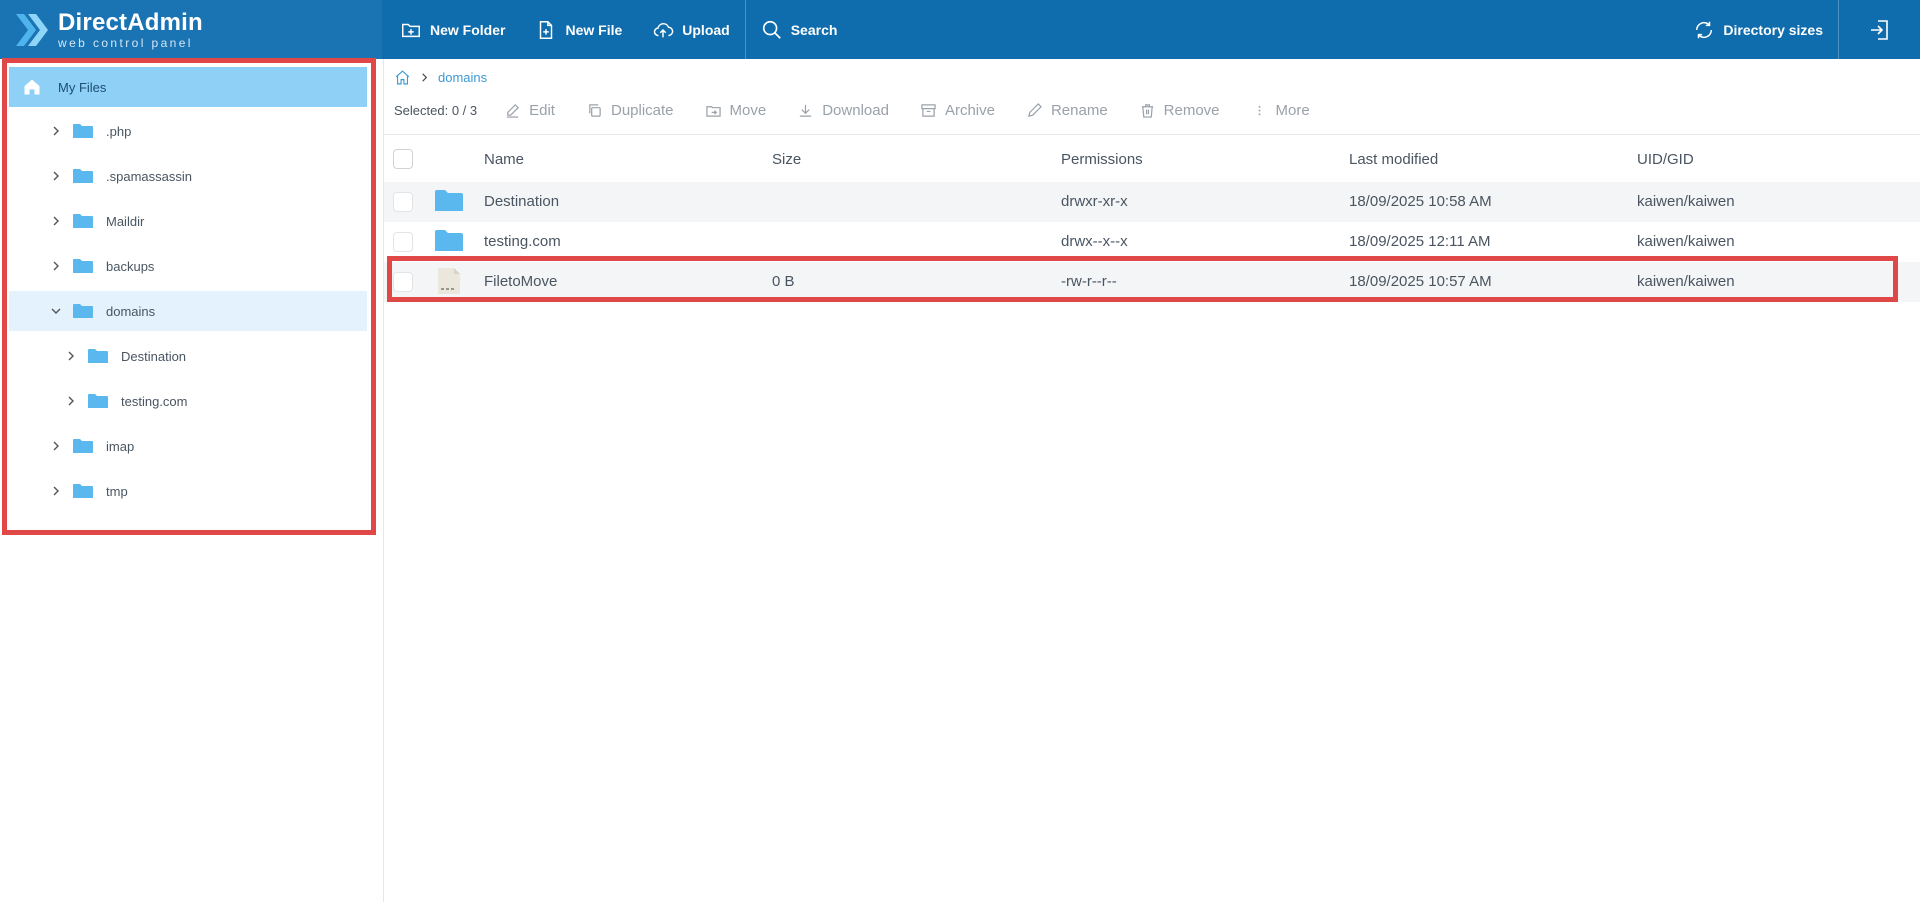  Describe the element at coordinates (1420, 201) in the screenshot. I see `file-modified: 18/09/2025 10:58 AM` at that location.